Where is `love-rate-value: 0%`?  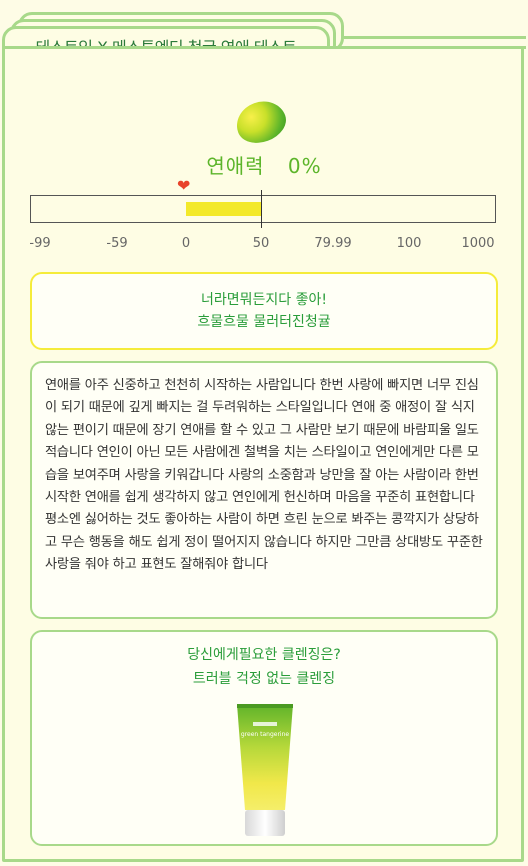
love-rate-value: 0% is located at coordinates (304, 166).